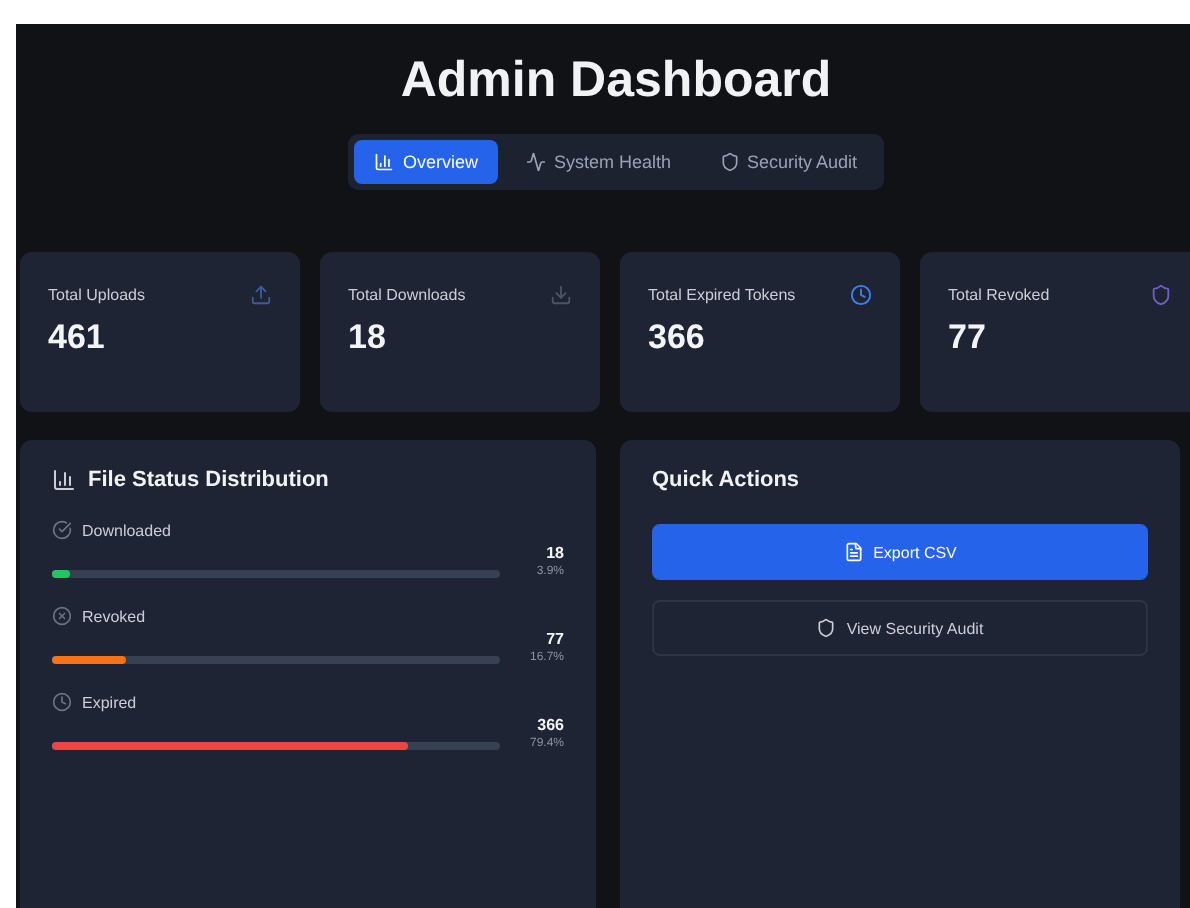  I want to click on check-circle-icon, so click(62, 530).